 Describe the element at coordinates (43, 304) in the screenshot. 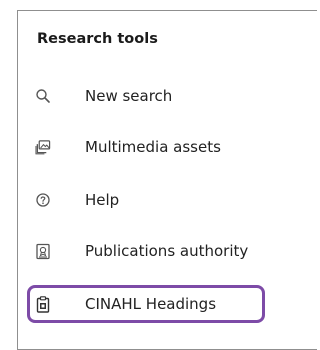

I see `clipboard-icon` at that location.